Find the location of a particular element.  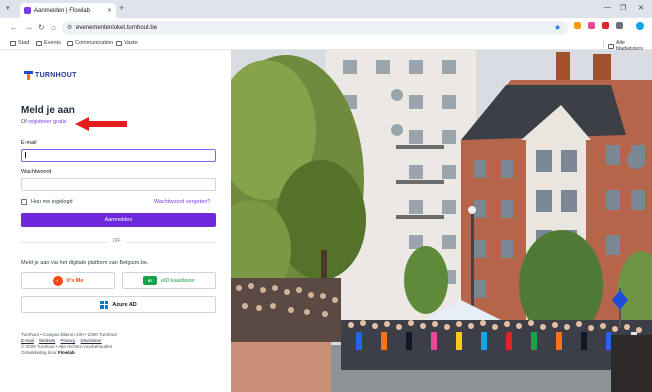

footer-links: E-mail Website Privacy Disclaimer is located at coordinates (63, 340).